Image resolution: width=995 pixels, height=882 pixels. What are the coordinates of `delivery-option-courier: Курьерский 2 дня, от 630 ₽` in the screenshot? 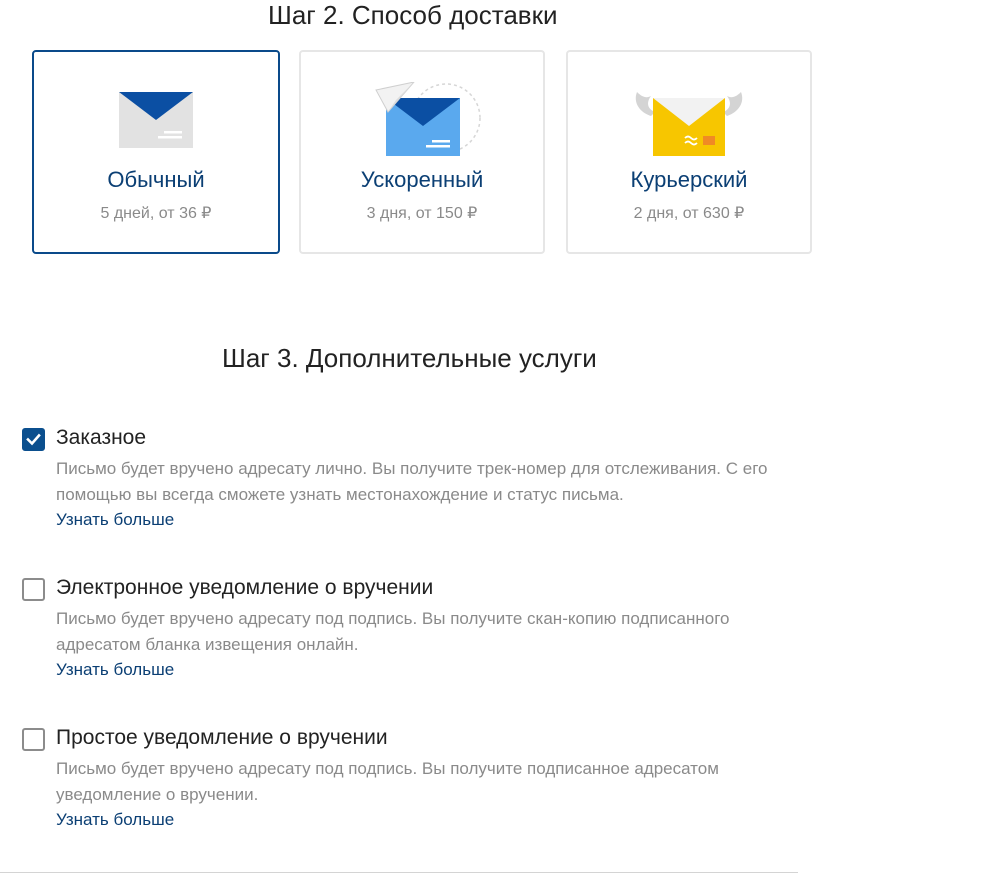 It's located at (689, 152).